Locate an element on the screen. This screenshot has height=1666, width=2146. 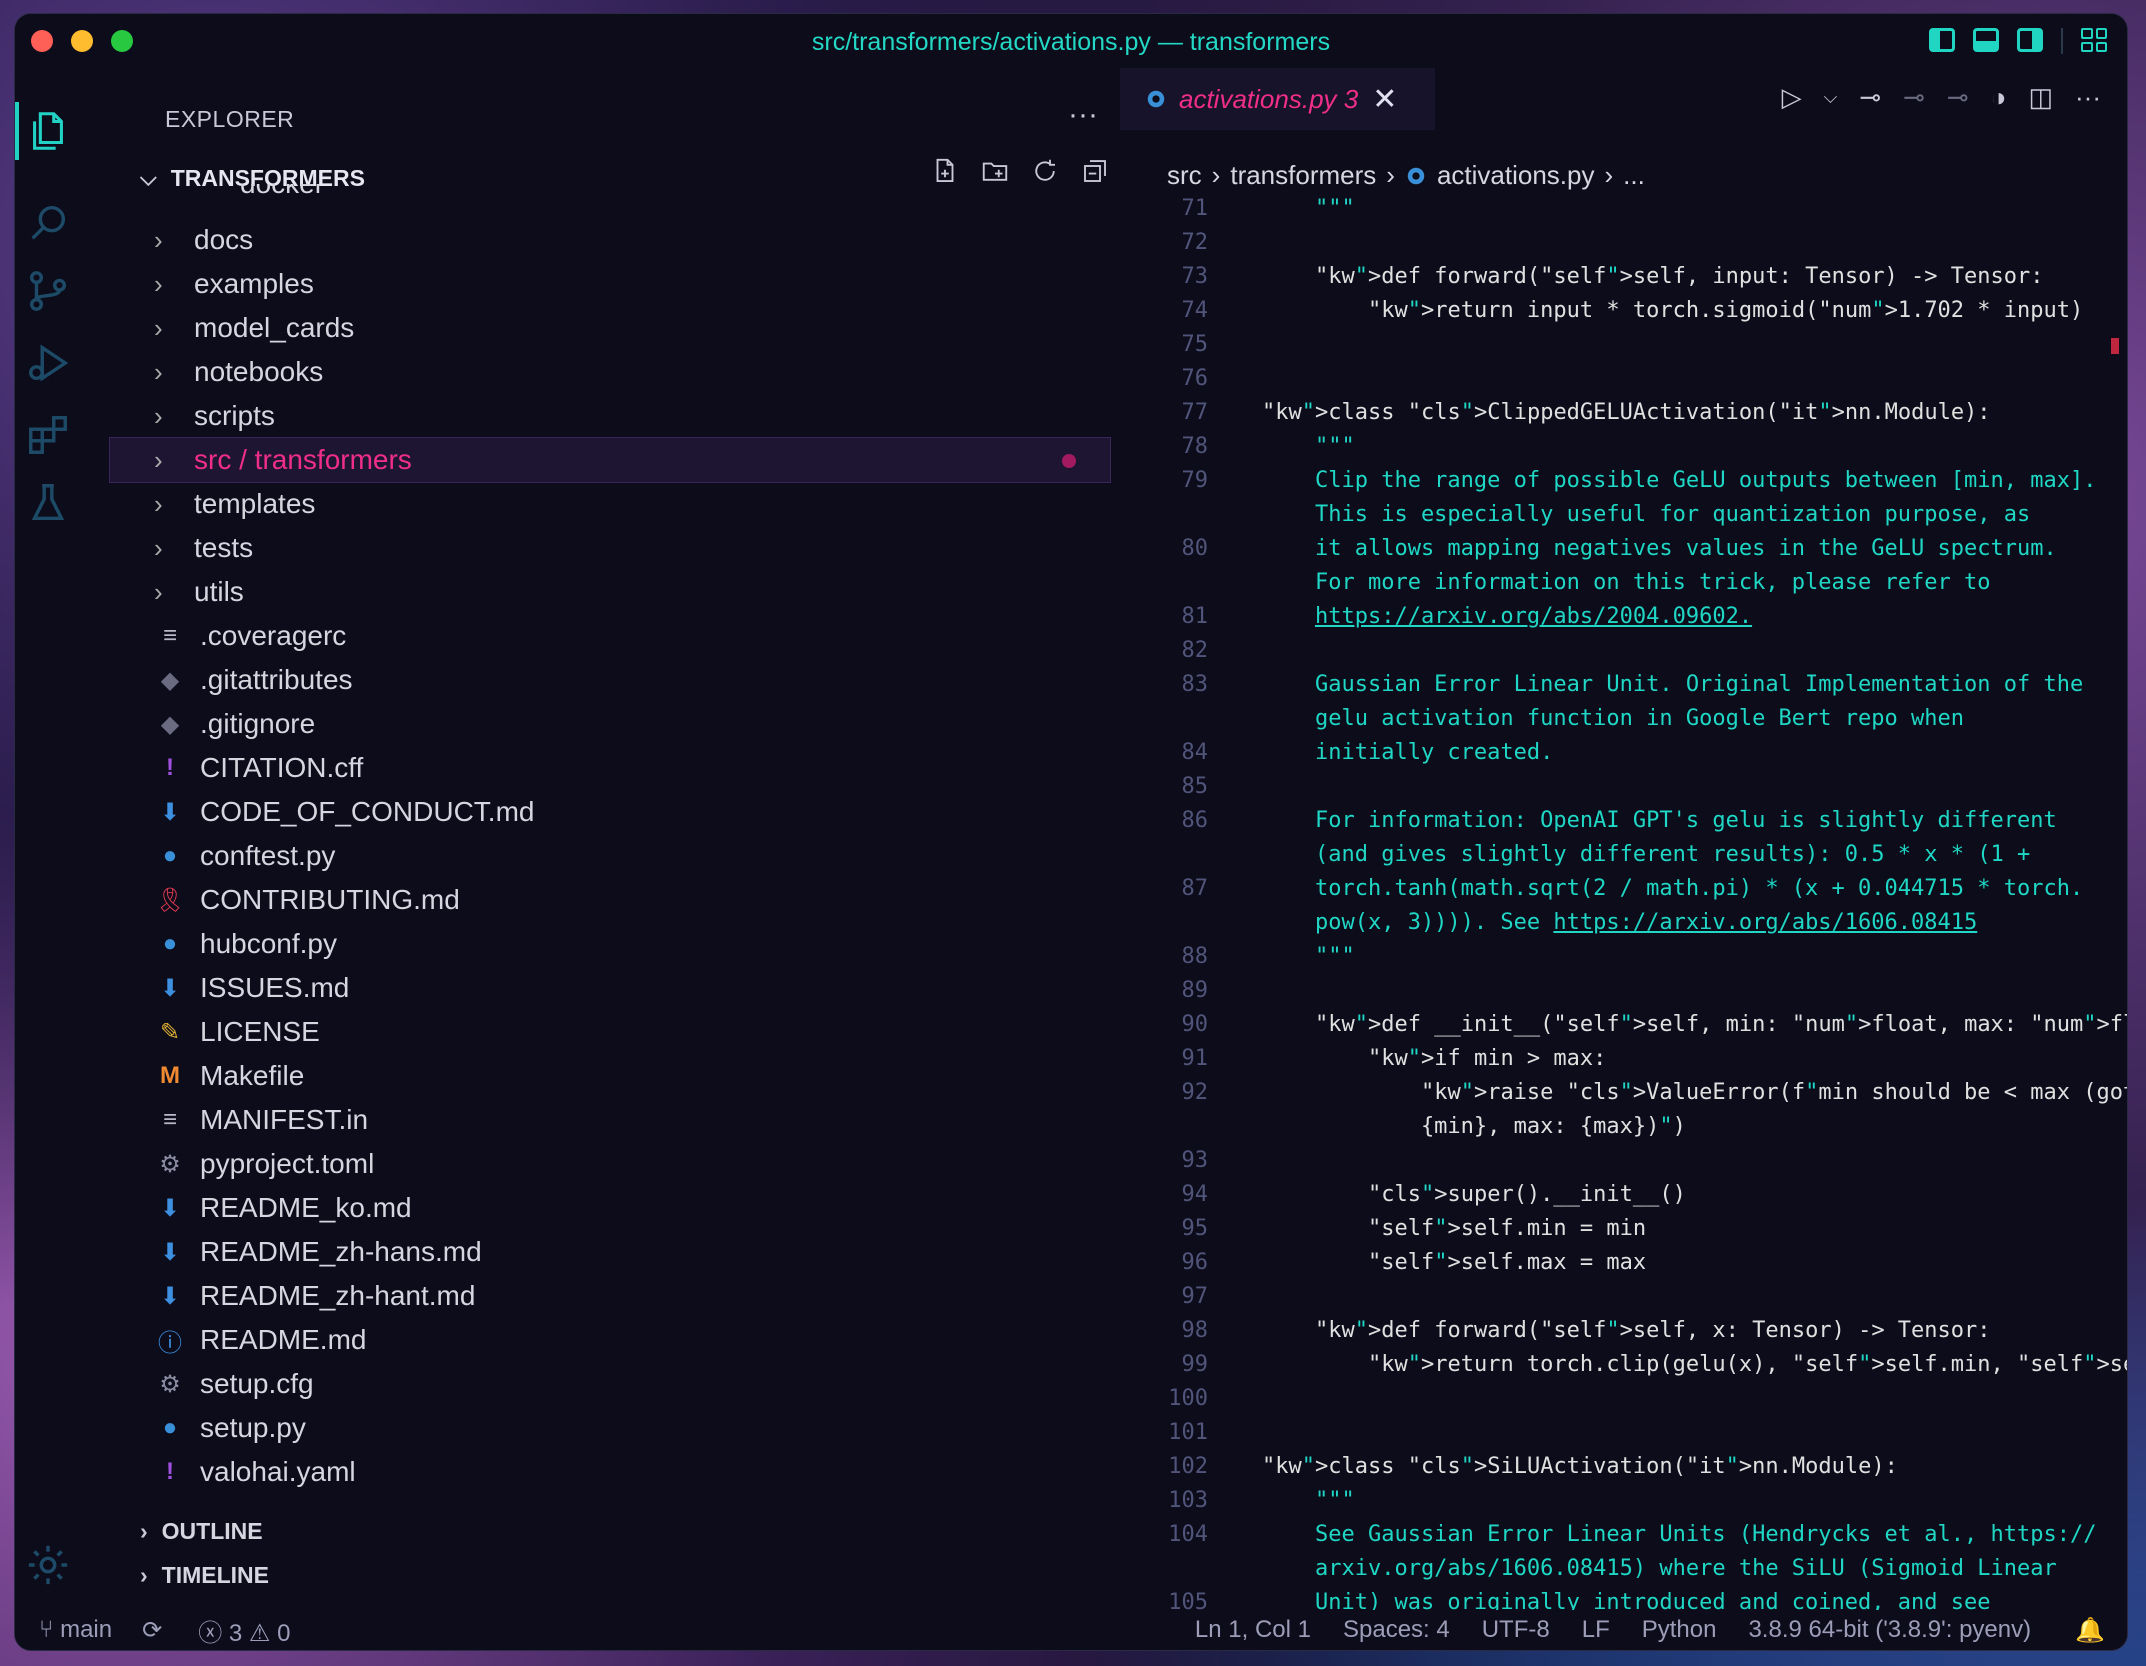
code-line: 71 """ is located at coordinates (1623, 209).